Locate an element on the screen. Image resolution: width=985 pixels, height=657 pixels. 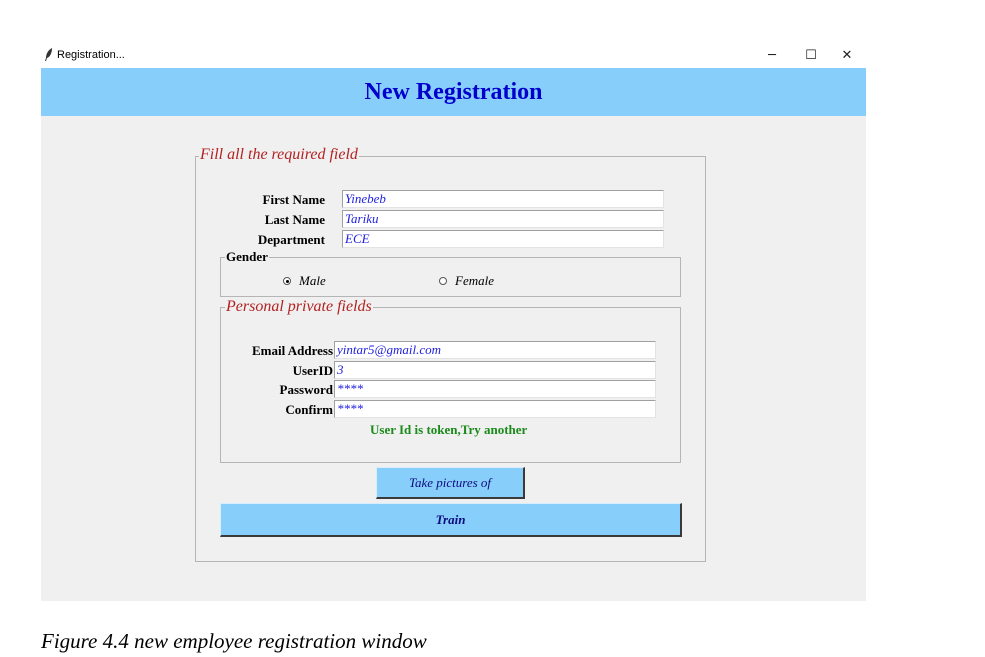
gender-legend: Gender is located at coordinates (247, 256).